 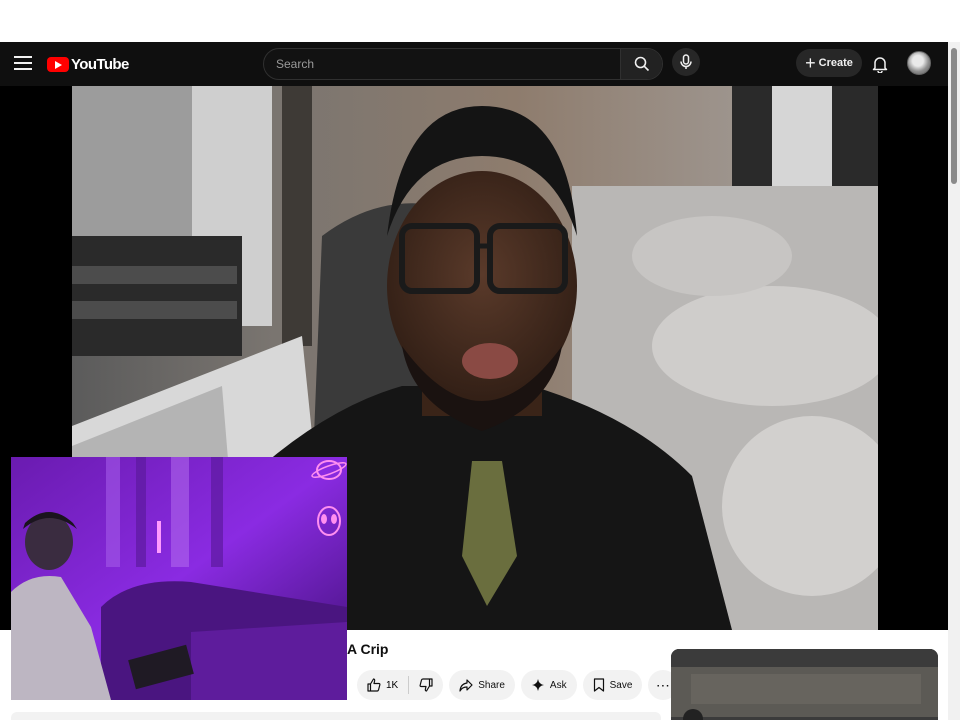 What do you see at coordinates (598, 685) in the screenshot?
I see `bookmark-icon` at bounding box center [598, 685].